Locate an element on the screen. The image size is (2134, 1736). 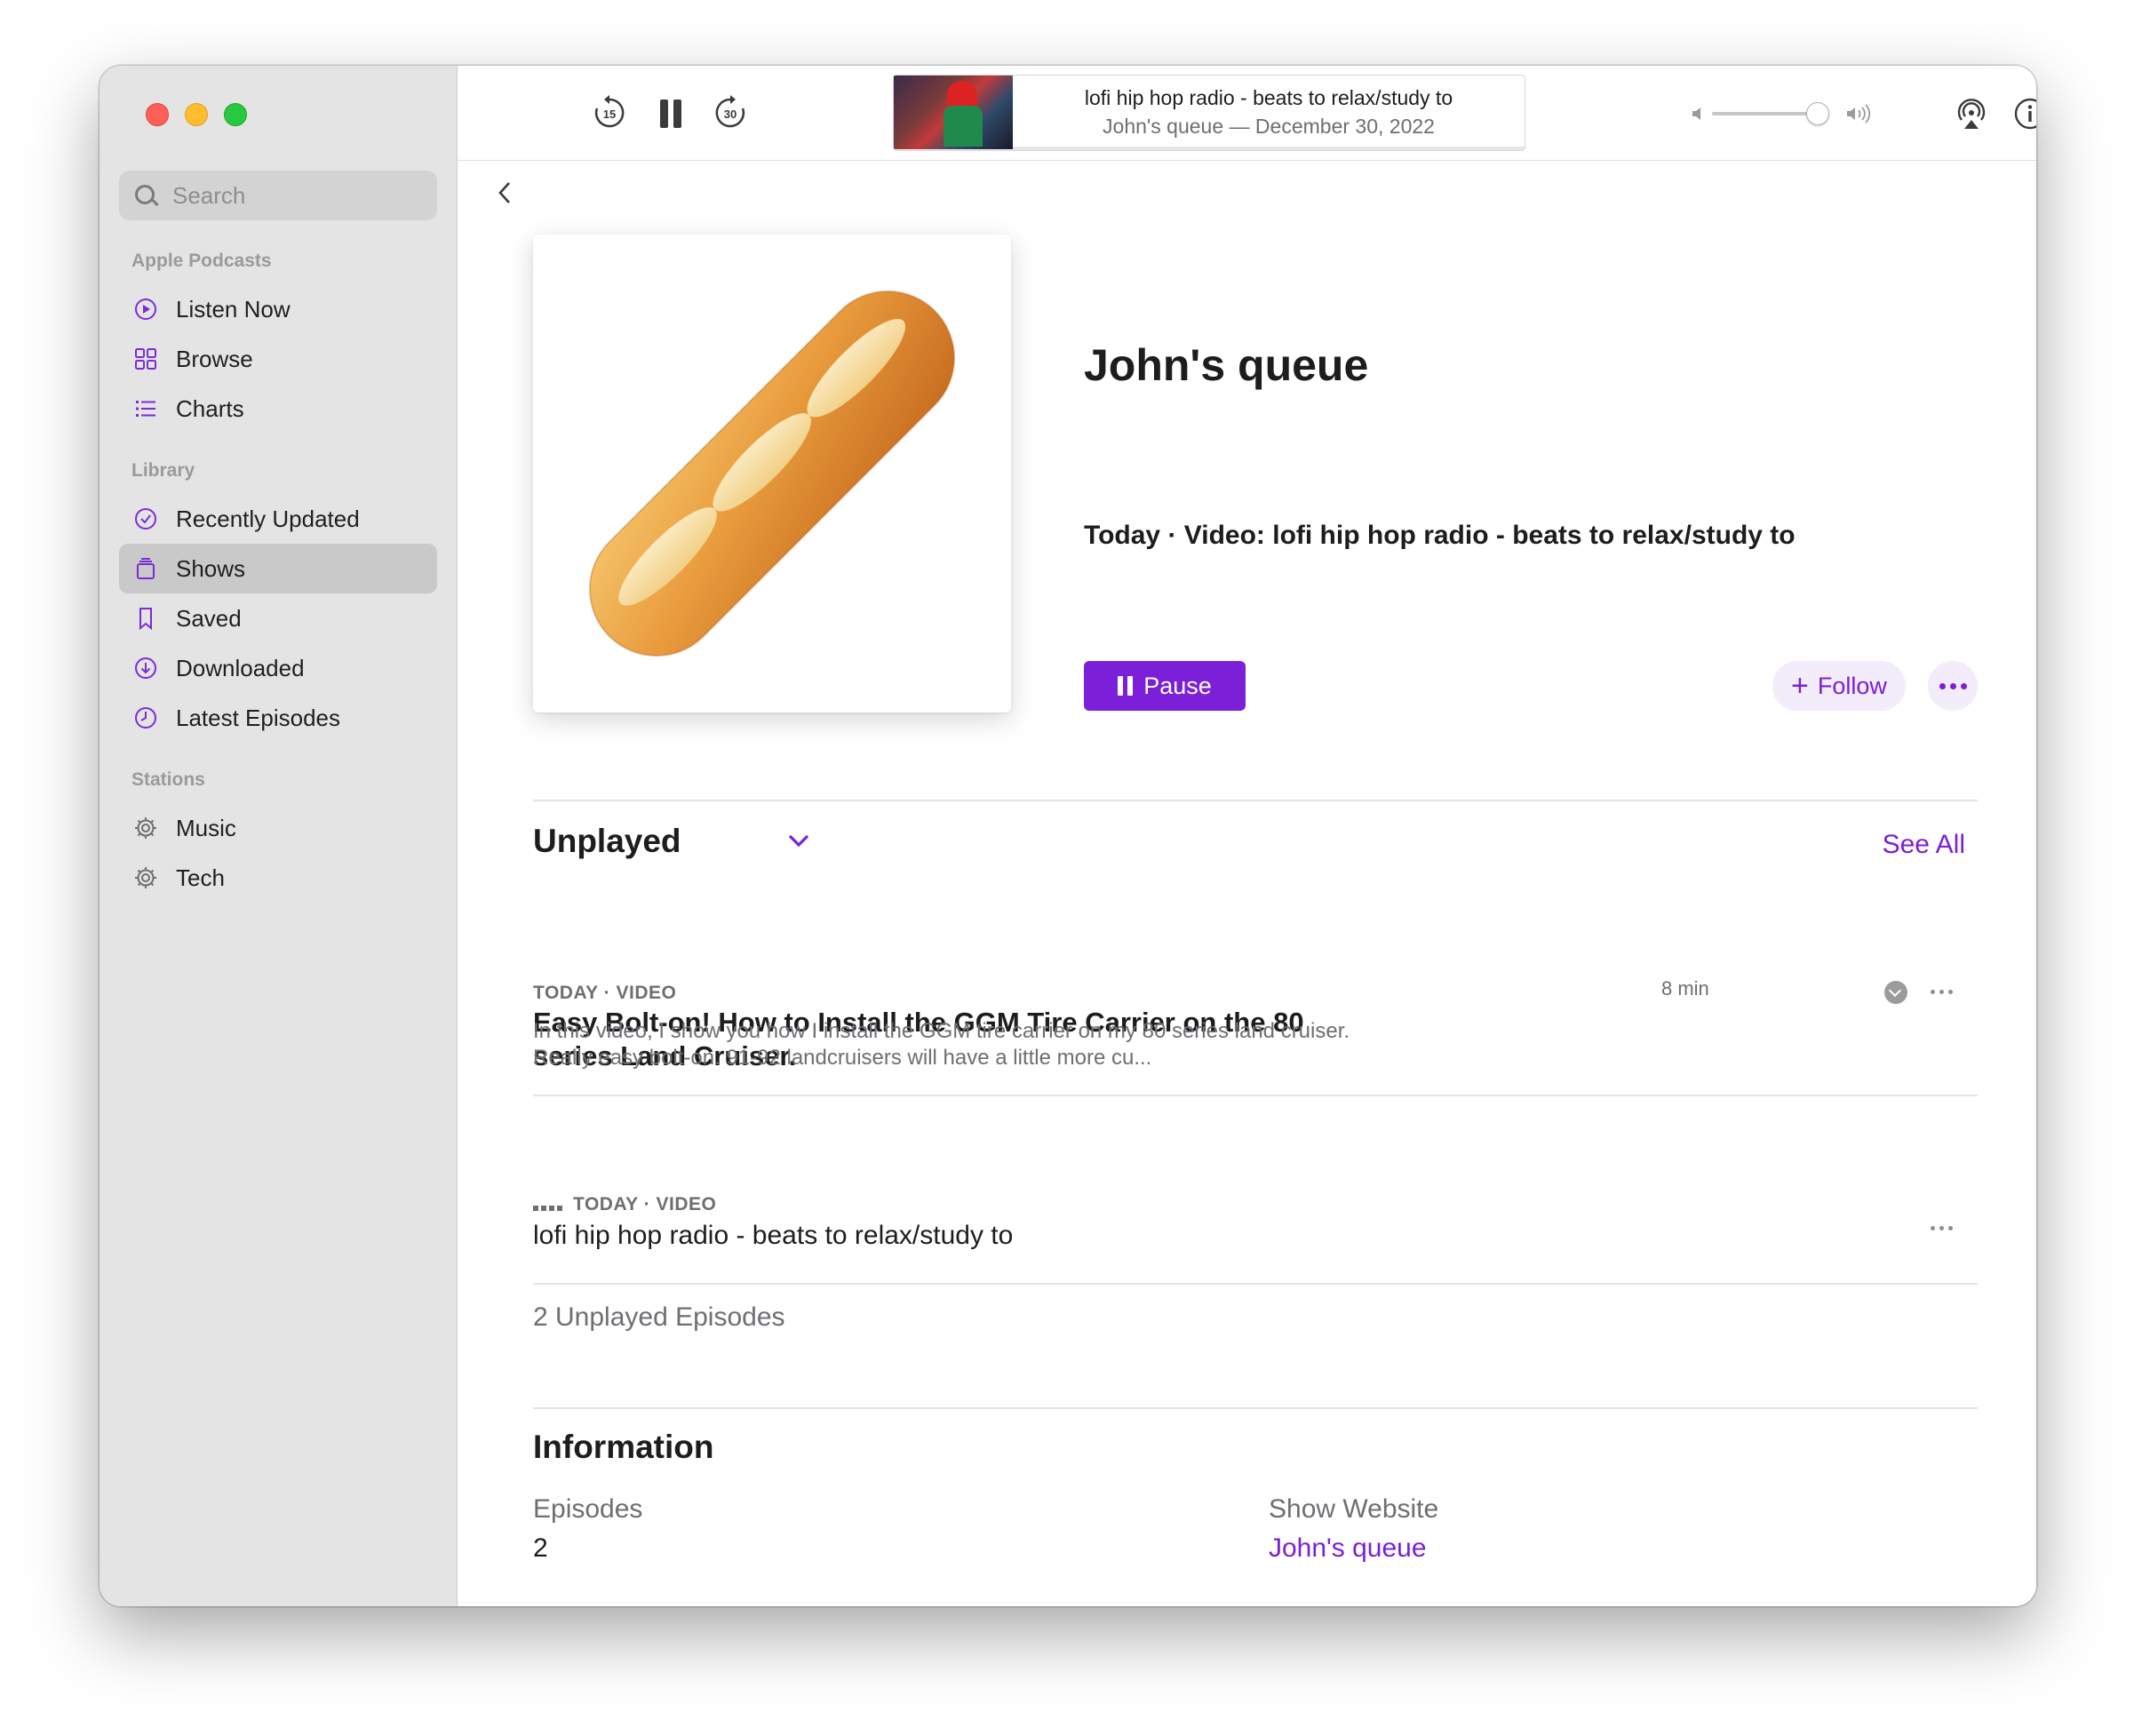
sidebar-item-label: Saved is located at coordinates (209, 618).